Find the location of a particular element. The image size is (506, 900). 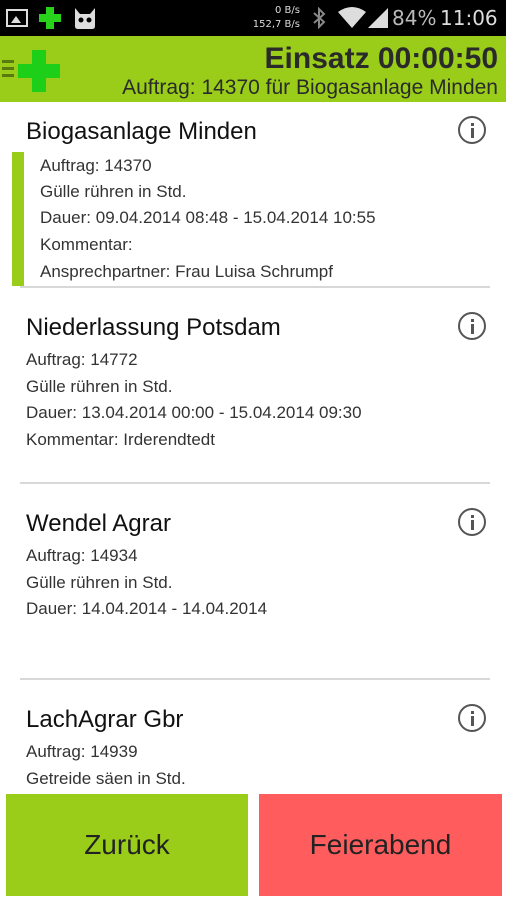

selected-indicator is located at coordinates (18, 219).